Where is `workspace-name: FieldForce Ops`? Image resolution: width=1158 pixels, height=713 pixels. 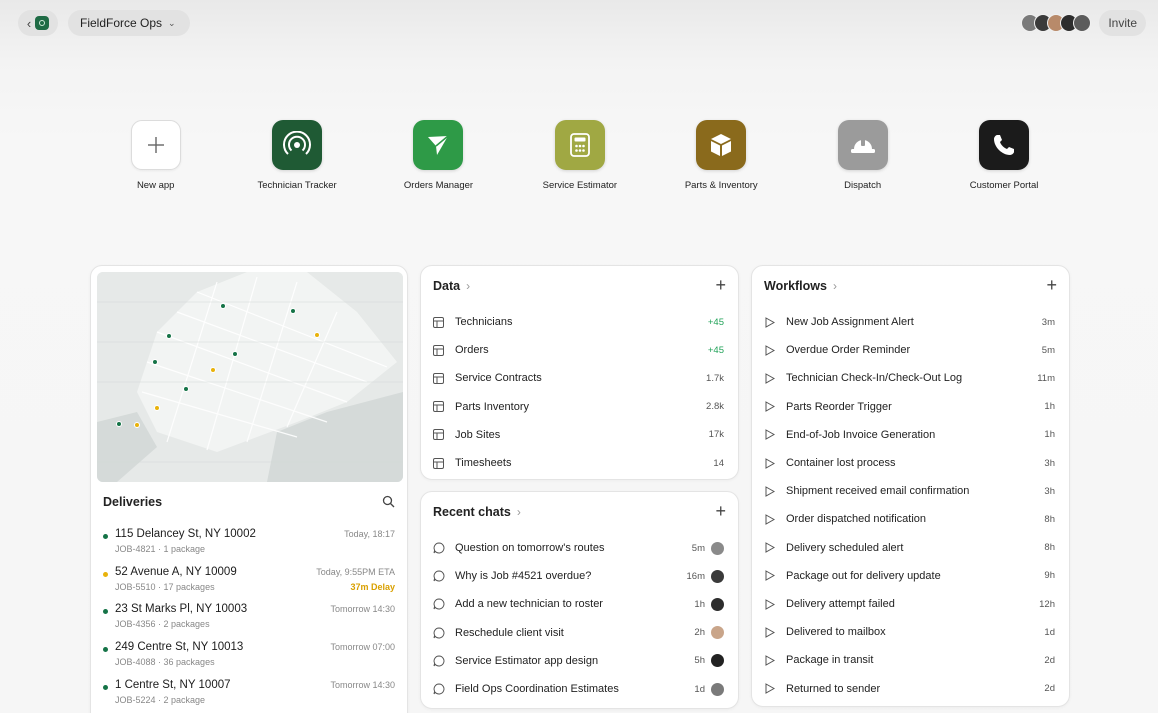
workspace-name: FieldForce Ops is located at coordinates (121, 23).